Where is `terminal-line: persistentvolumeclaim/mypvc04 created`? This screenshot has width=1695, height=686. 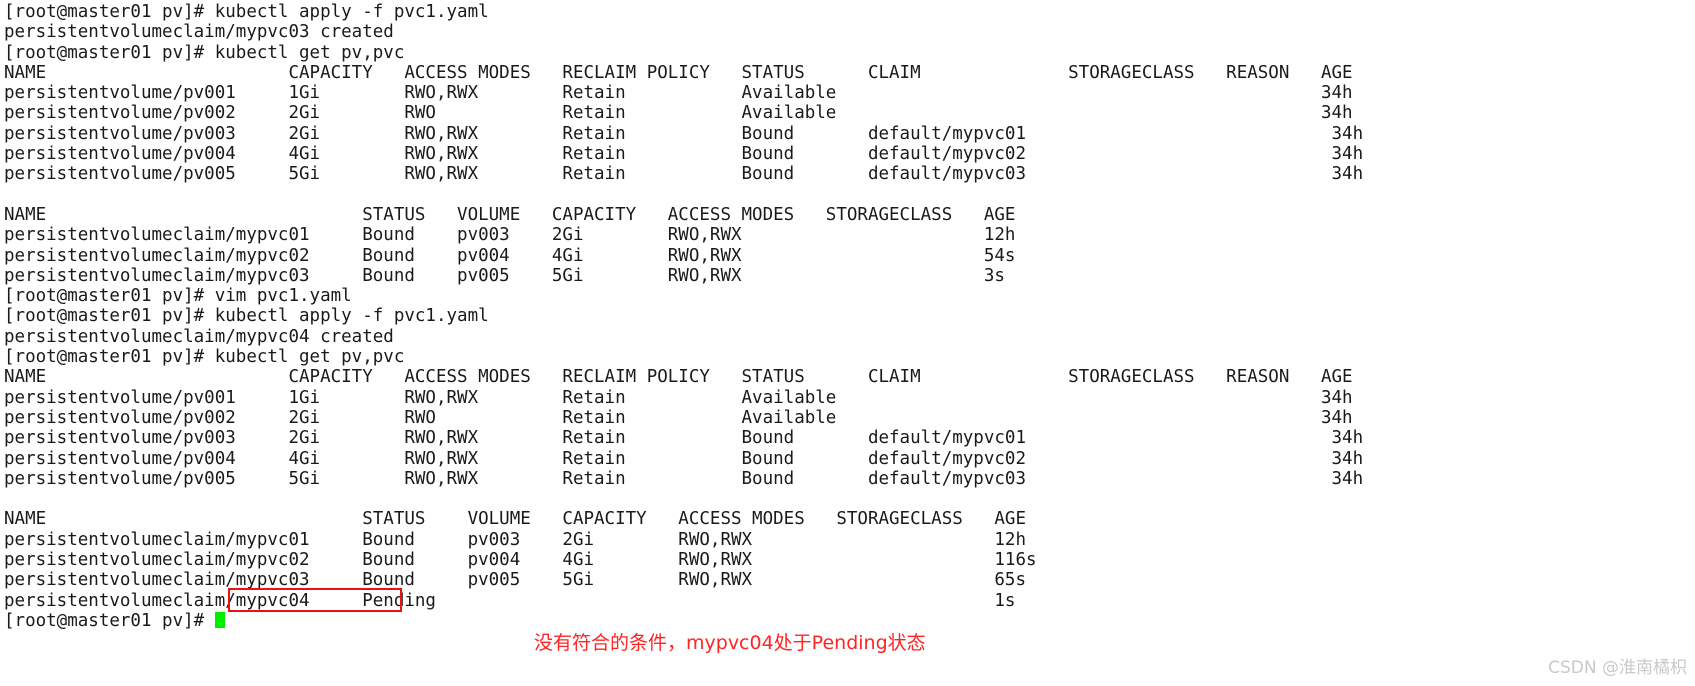
terminal-line: persistentvolumeclaim/mypvc04 created is located at coordinates (199, 336).